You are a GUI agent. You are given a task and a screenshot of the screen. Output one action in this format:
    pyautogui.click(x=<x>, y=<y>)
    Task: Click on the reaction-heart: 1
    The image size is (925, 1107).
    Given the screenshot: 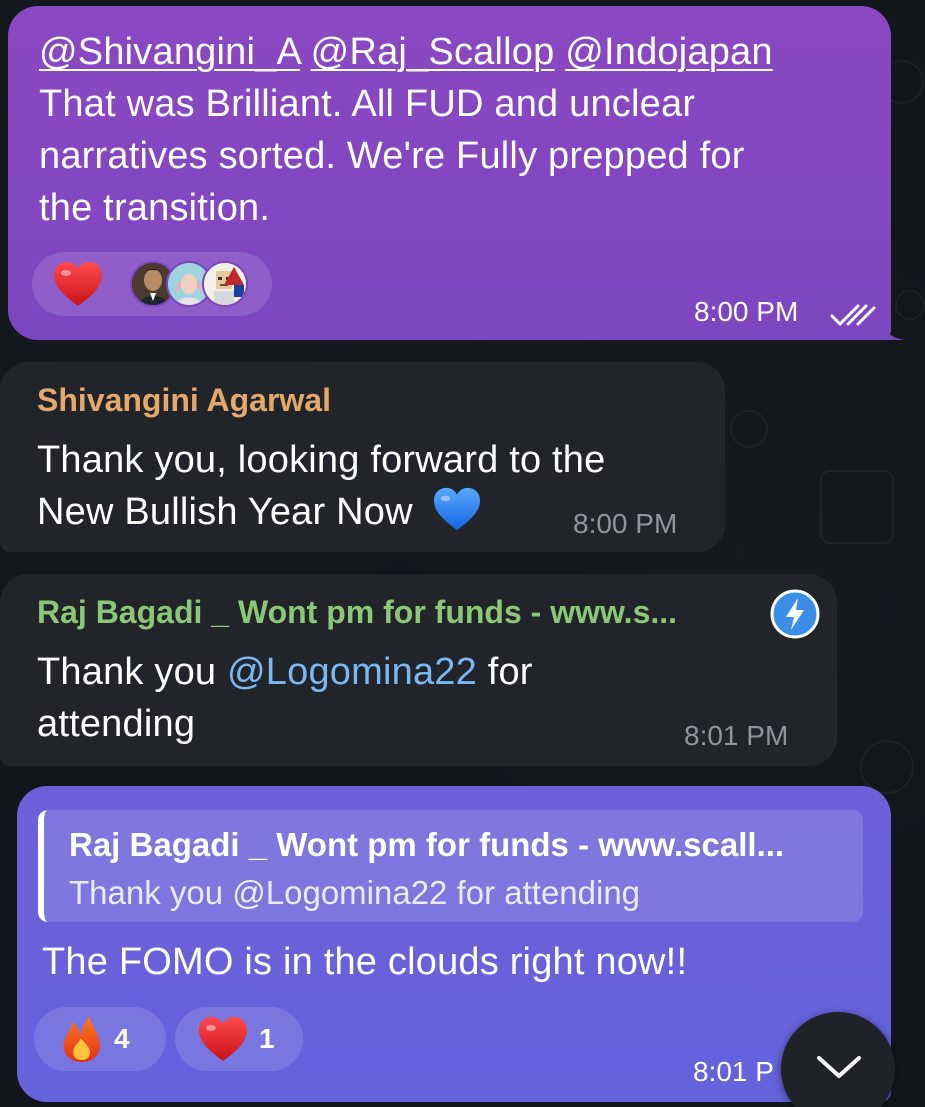 What is the action you would take?
    pyautogui.click(x=239, y=1039)
    